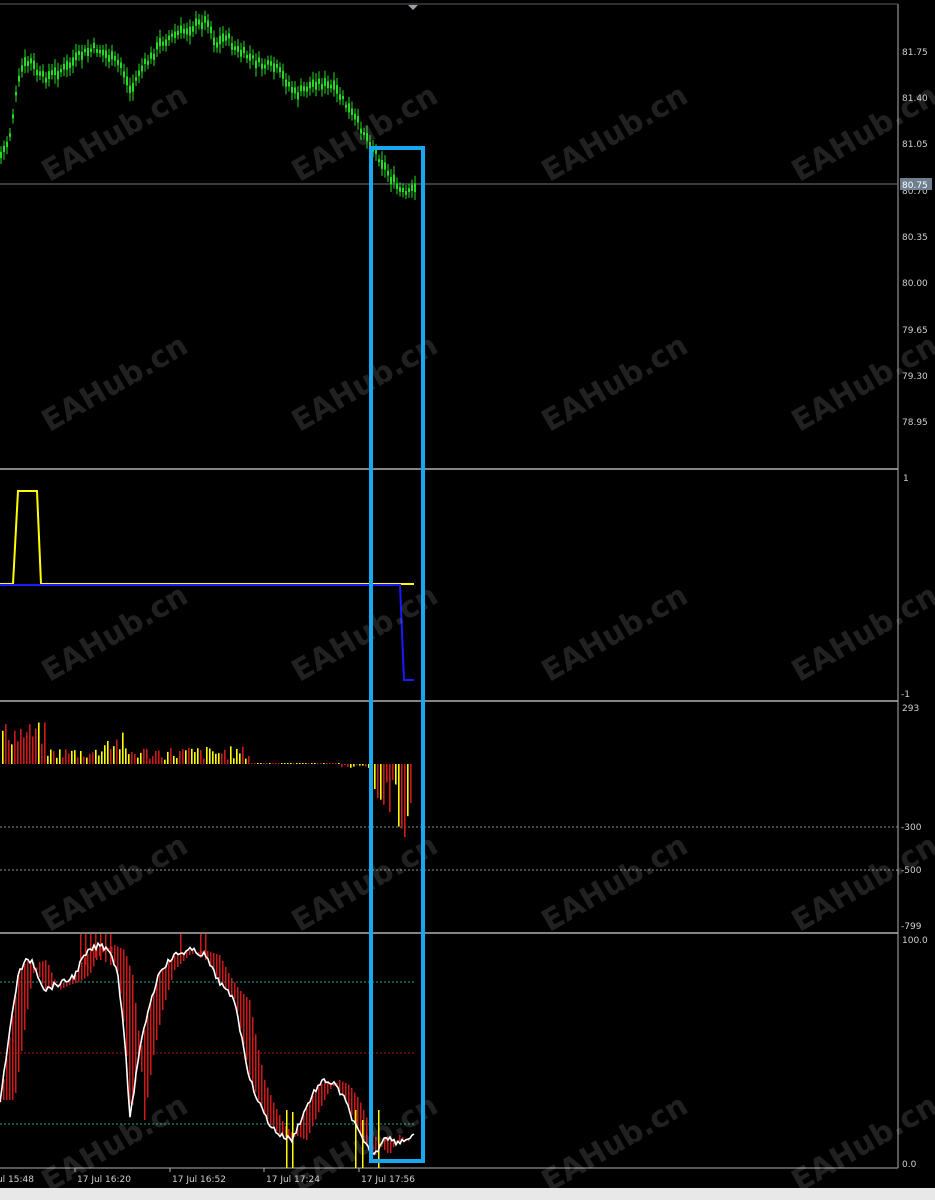  Describe the element at coordinates (911, 871) in the screenshot. I see `histogram-tick: -500` at that location.